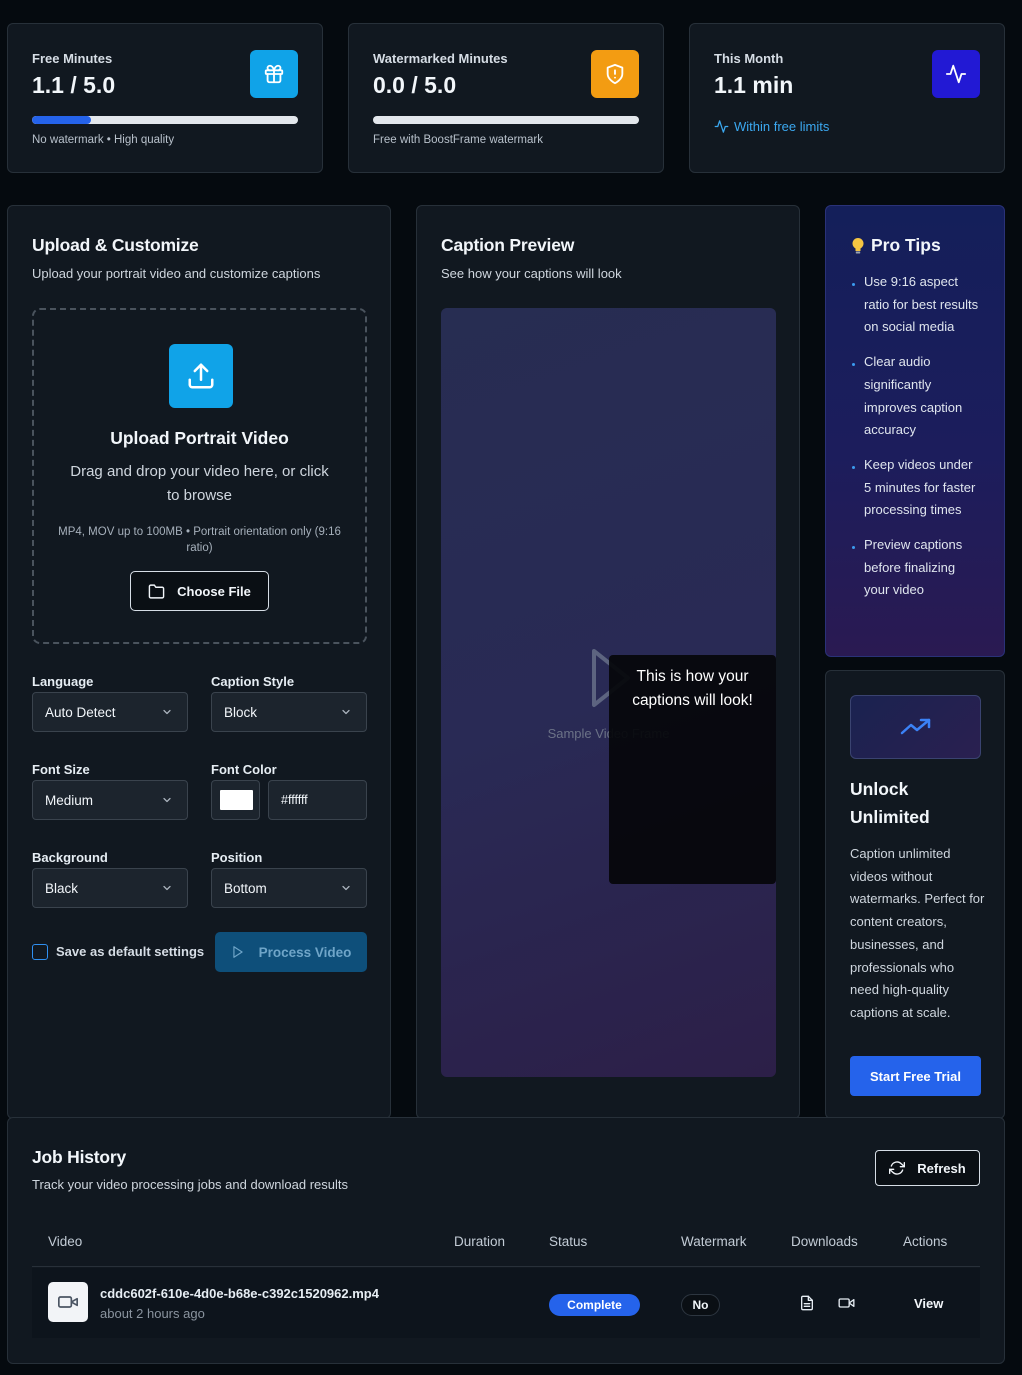 This screenshot has height=1375, width=1022. Describe the element at coordinates (294, 800) in the screenshot. I see `font-color-value: #ffffff` at that location.